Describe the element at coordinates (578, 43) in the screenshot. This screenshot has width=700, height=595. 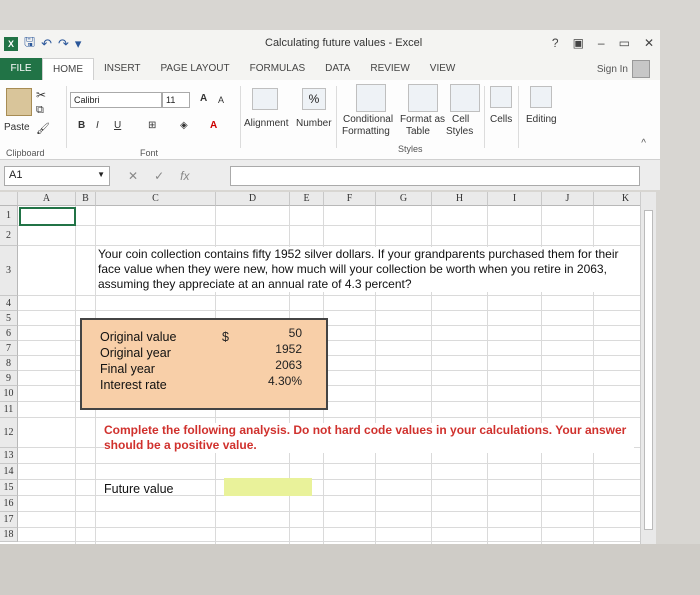
I see `ribbon-display-button: ▣` at that location.